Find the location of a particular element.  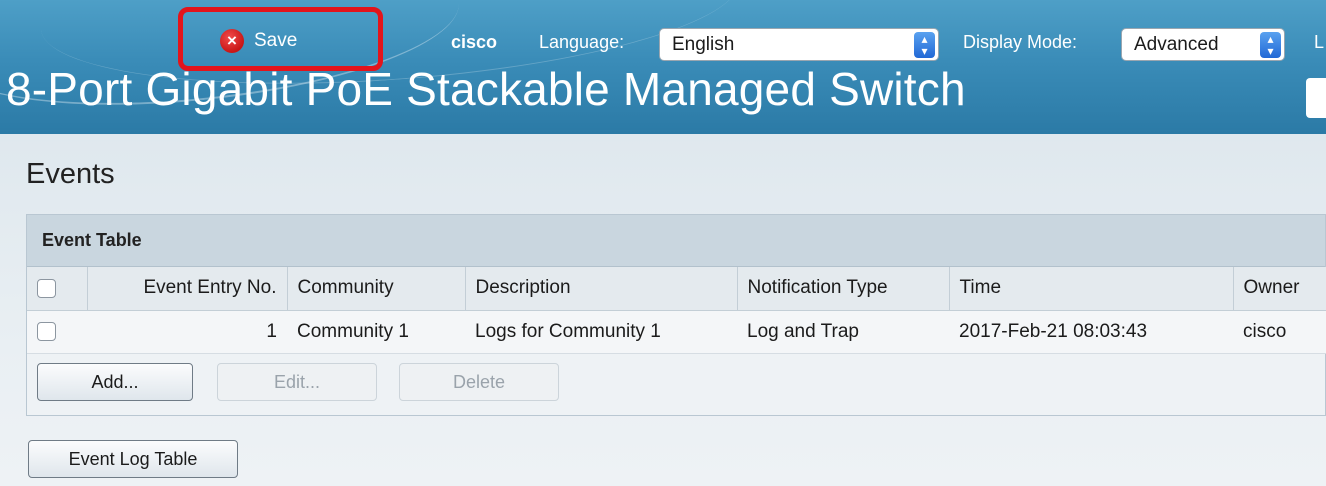

notification-type-cell: Log and Trap is located at coordinates (843, 332).